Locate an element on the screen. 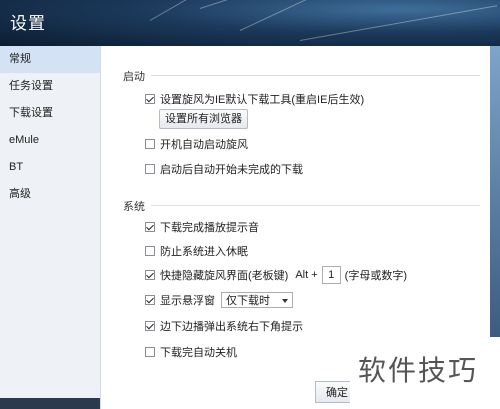  set-default-row: 设置旋风为IE默认下载工具(重启IE后生效) is located at coordinates (254, 99).